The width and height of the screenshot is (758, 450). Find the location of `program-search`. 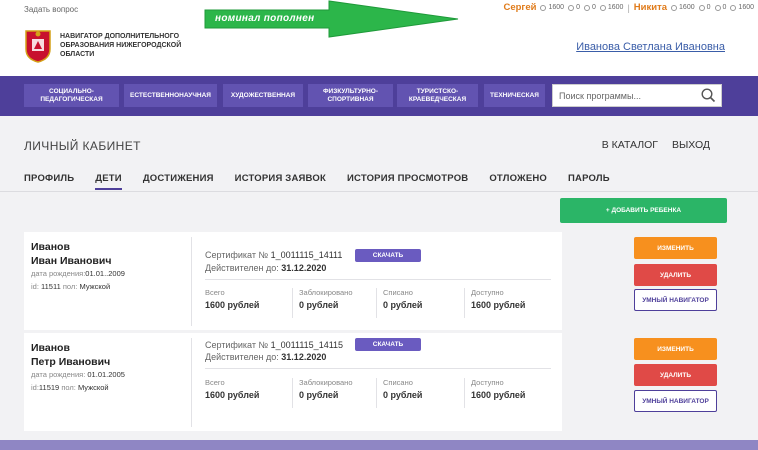

program-search is located at coordinates (637, 95).